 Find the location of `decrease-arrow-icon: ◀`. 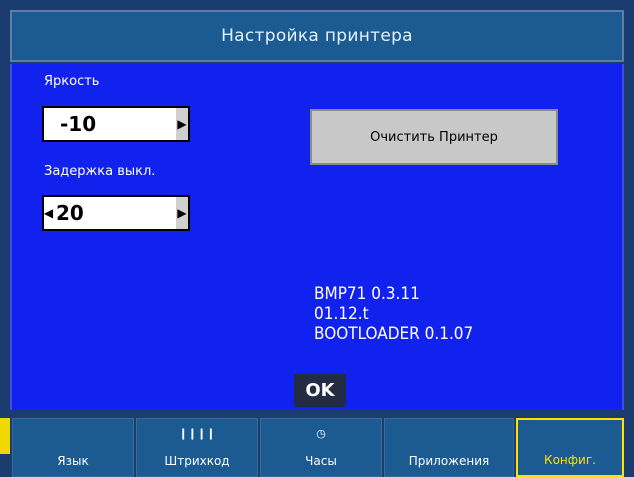

decrease-arrow-icon: ◀ is located at coordinates (48, 213).